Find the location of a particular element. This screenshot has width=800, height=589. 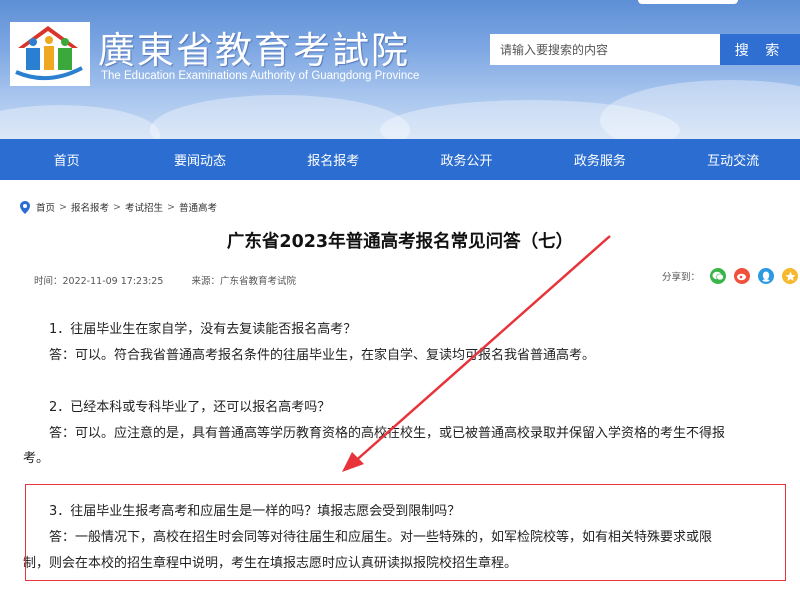

nav-item-public-affairs: 政务公开 is located at coordinates (466, 159).